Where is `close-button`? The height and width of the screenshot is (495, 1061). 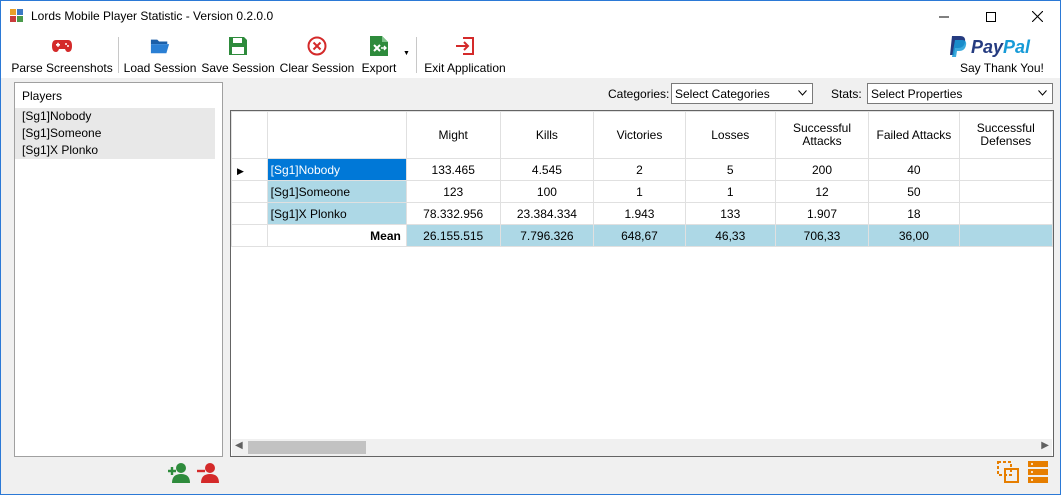
close-button is located at coordinates (1037, 16).